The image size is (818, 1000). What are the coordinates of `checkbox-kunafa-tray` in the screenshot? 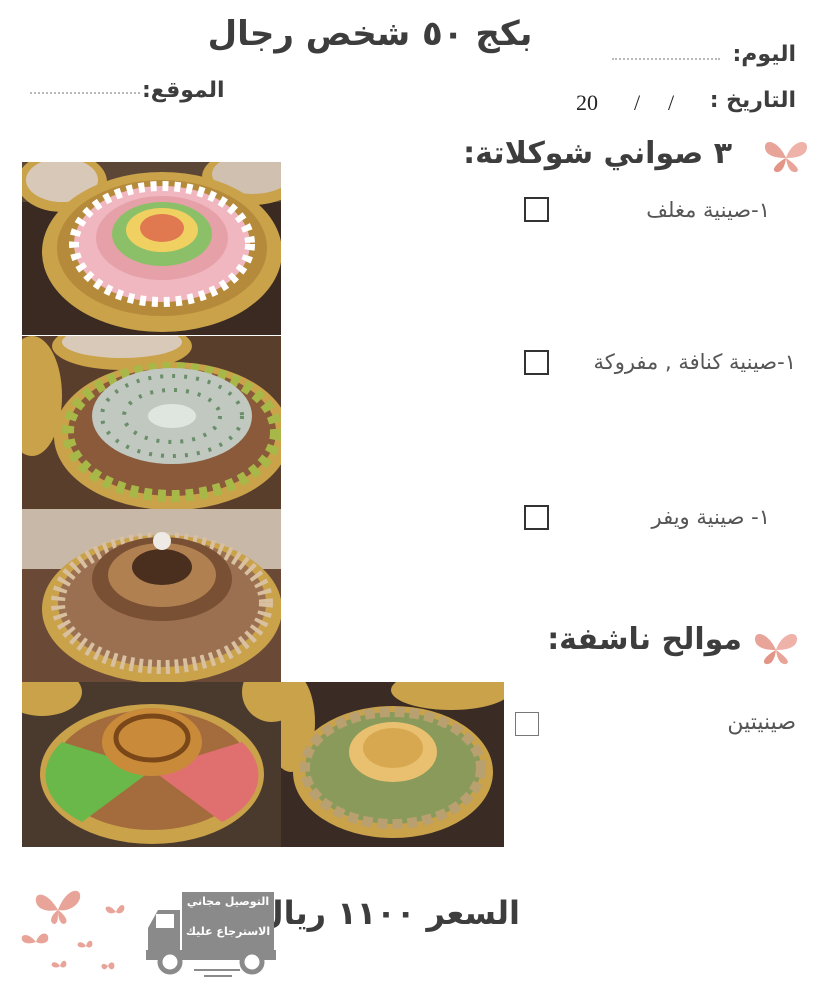 It's located at (536, 362).